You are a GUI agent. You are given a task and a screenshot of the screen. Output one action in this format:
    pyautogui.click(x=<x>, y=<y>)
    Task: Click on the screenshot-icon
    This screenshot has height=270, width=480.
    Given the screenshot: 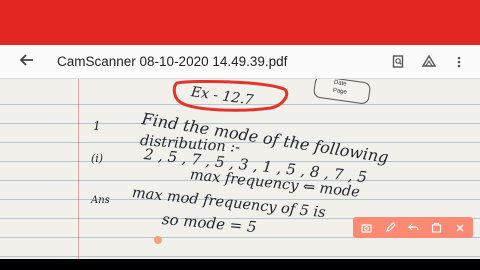 What is the action you would take?
    pyautogui.click(x=366, y=227)
    